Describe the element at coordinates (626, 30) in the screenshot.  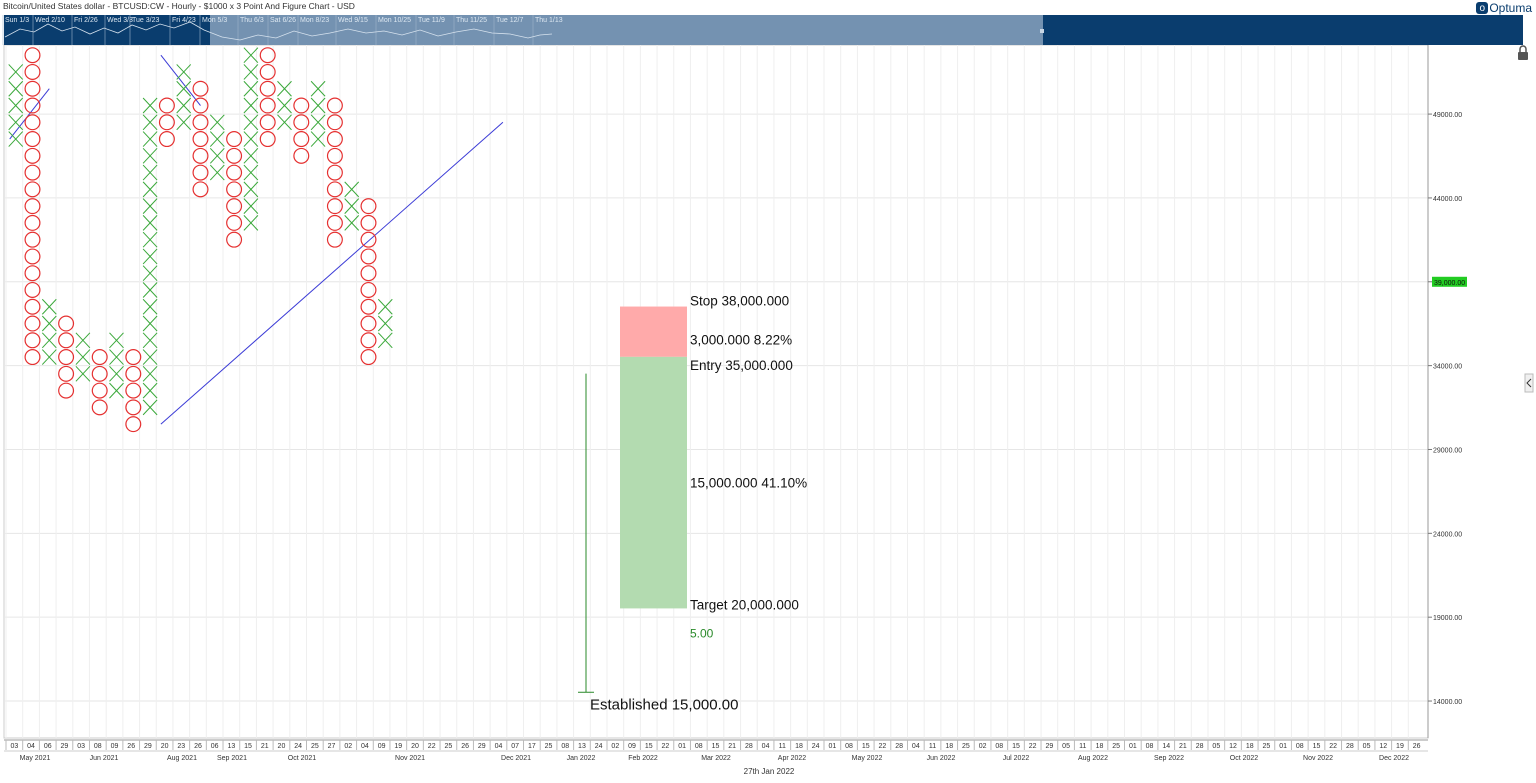
I see `navigator-window` at that location.